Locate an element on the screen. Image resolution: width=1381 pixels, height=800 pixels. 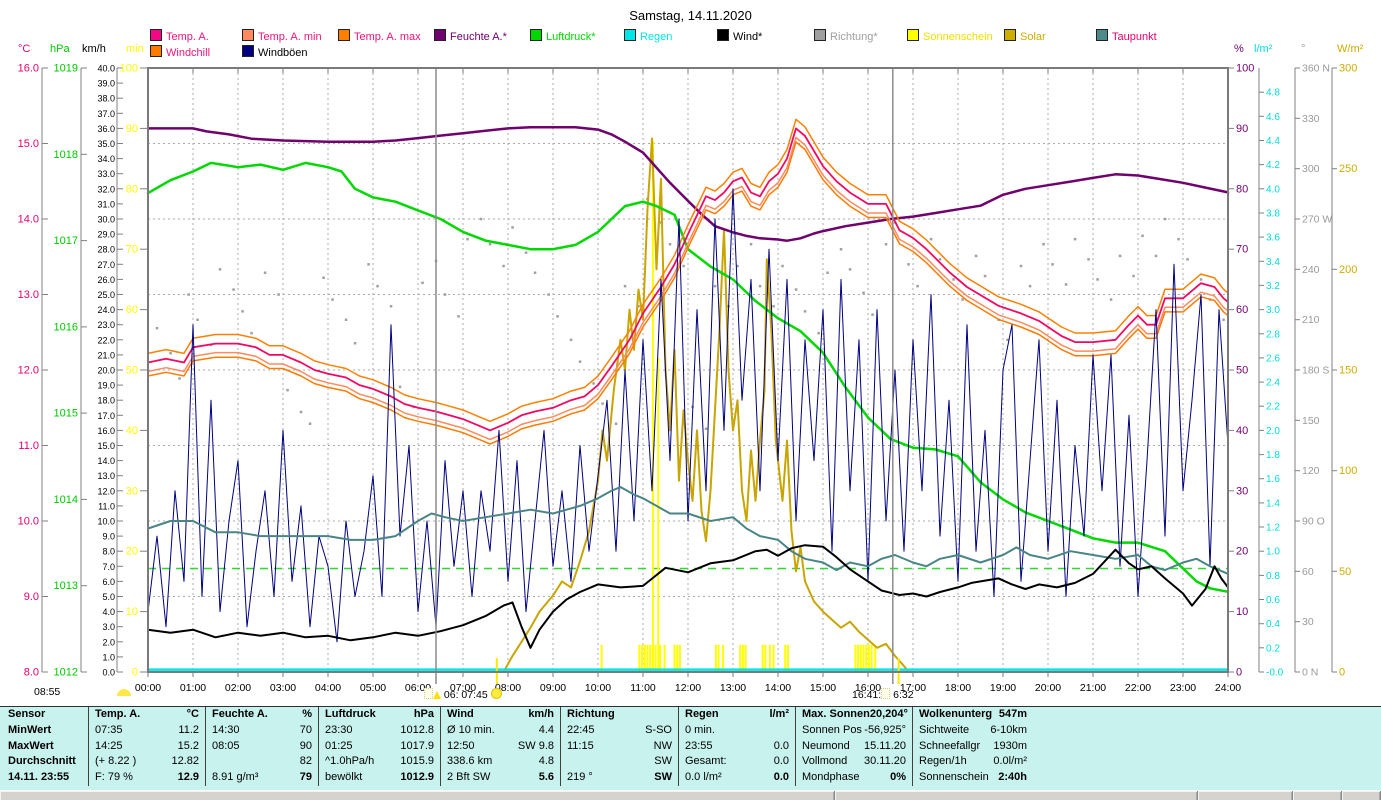
svg-text: 35.0 is located at coordinates (106, 144).